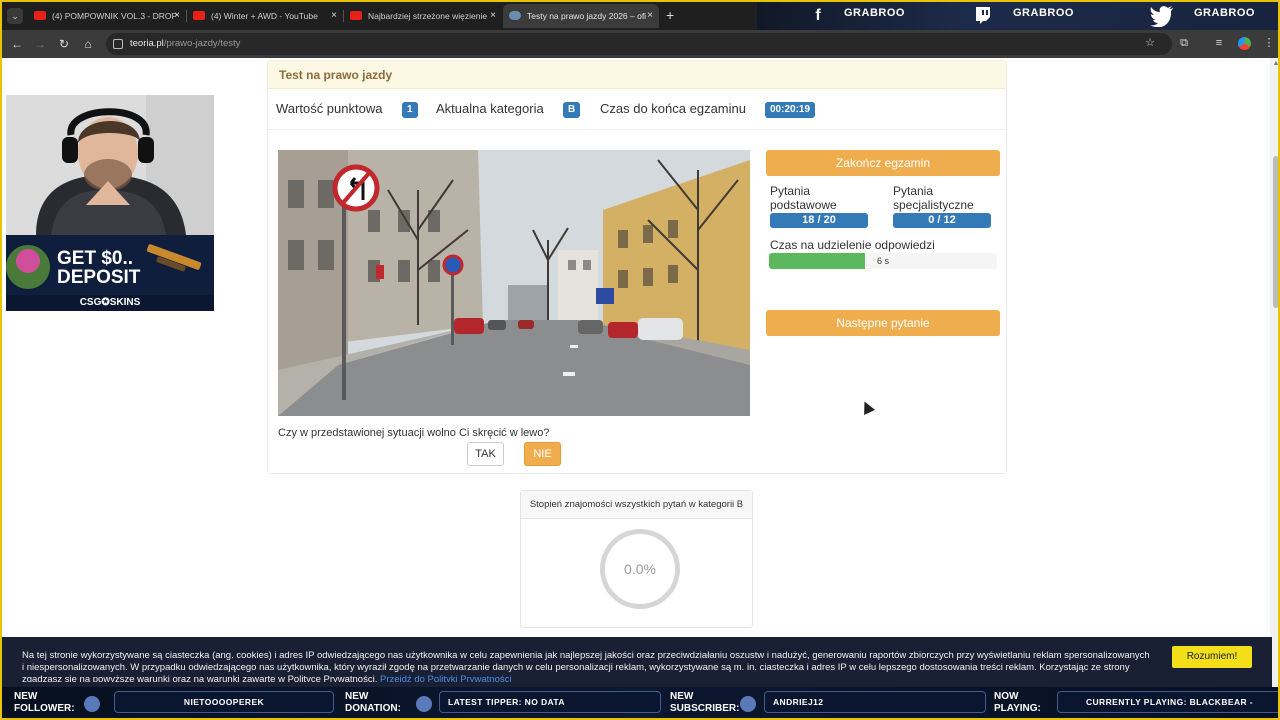 The image size is (1280, 720). Describe the element at coordinates (445, 678) in the screenshot. I see `privacy-policy-link: Przejdź do Polityki Prywatności` at that location.